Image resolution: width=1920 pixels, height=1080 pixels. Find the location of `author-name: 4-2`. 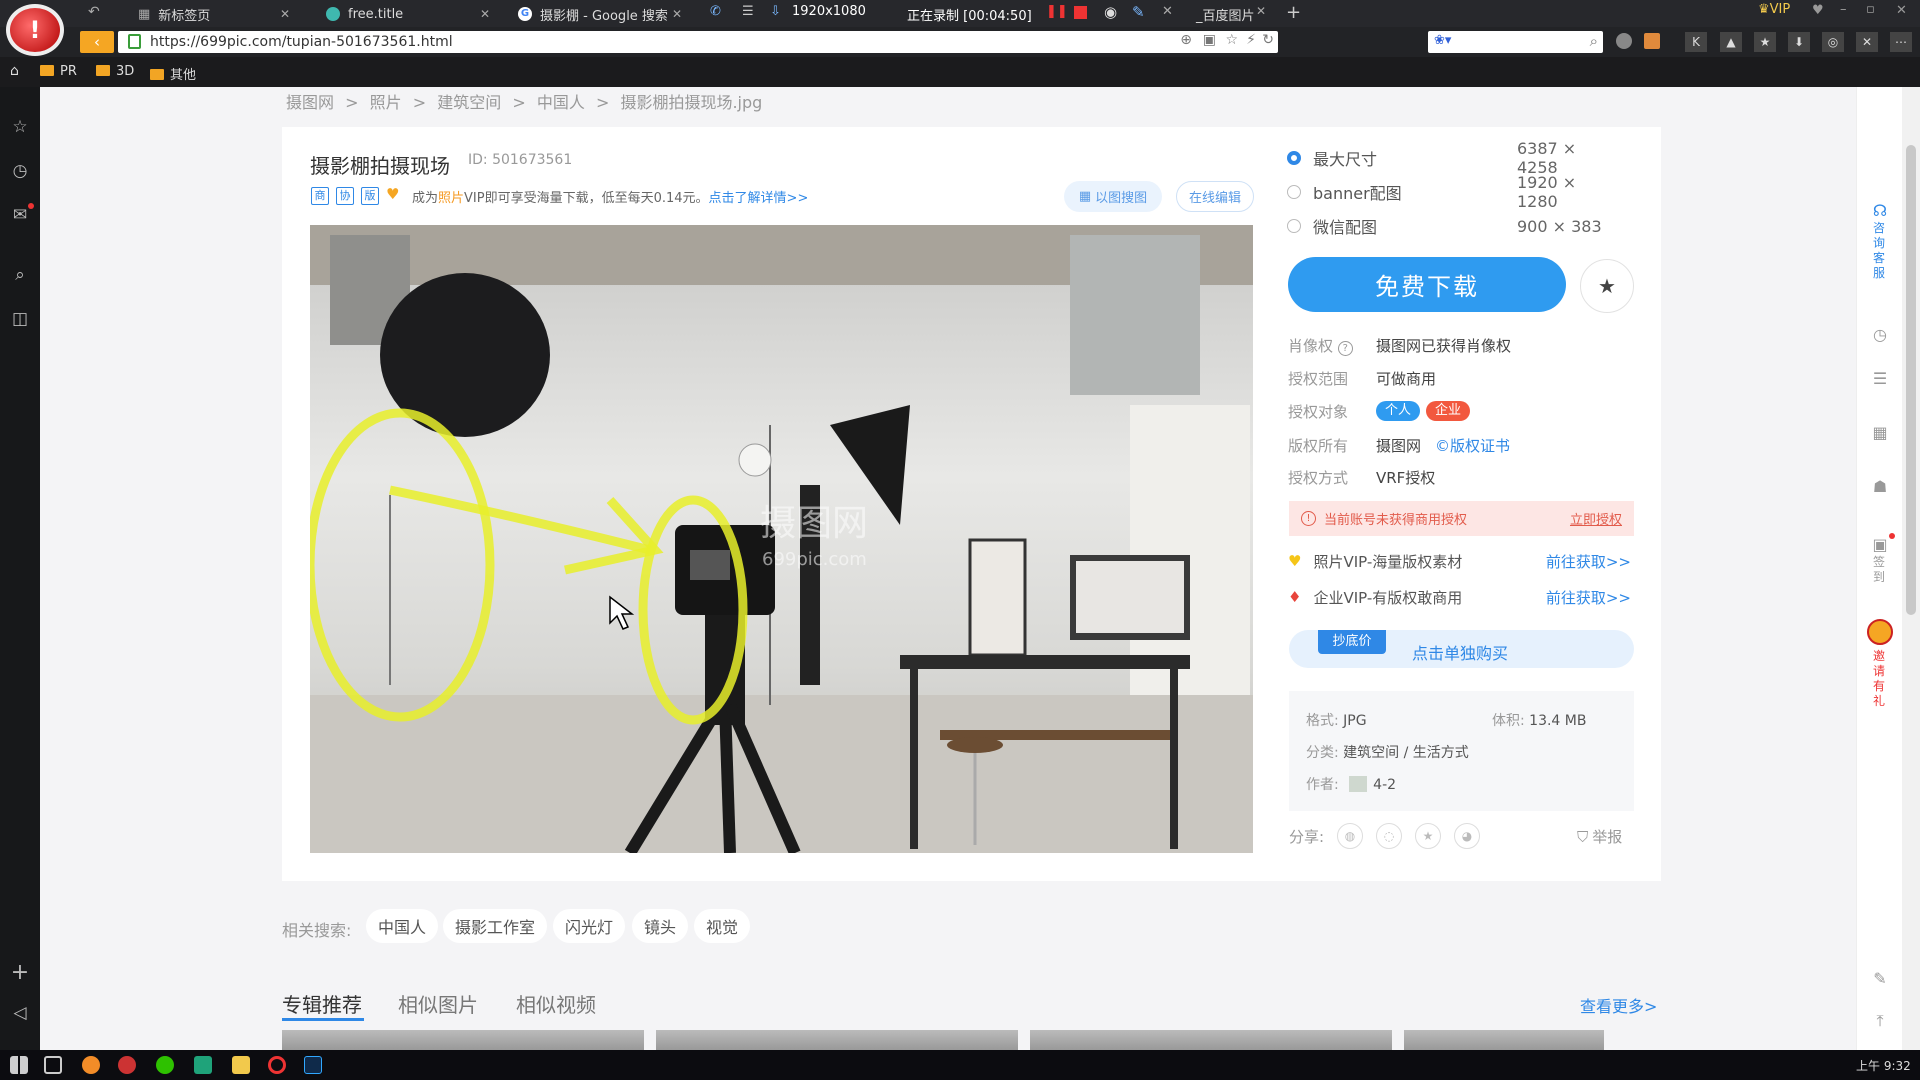

author-name: 4-2 is located at coordinates (1384, 785).